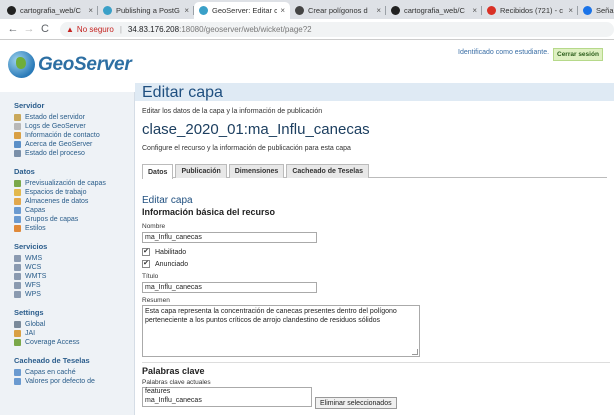 Image resolution: width=614 pixels, height=415 pixels. Describe the element at coordinates (17, 372) in the screenshot. I see `cached-layers-icon` at that location.